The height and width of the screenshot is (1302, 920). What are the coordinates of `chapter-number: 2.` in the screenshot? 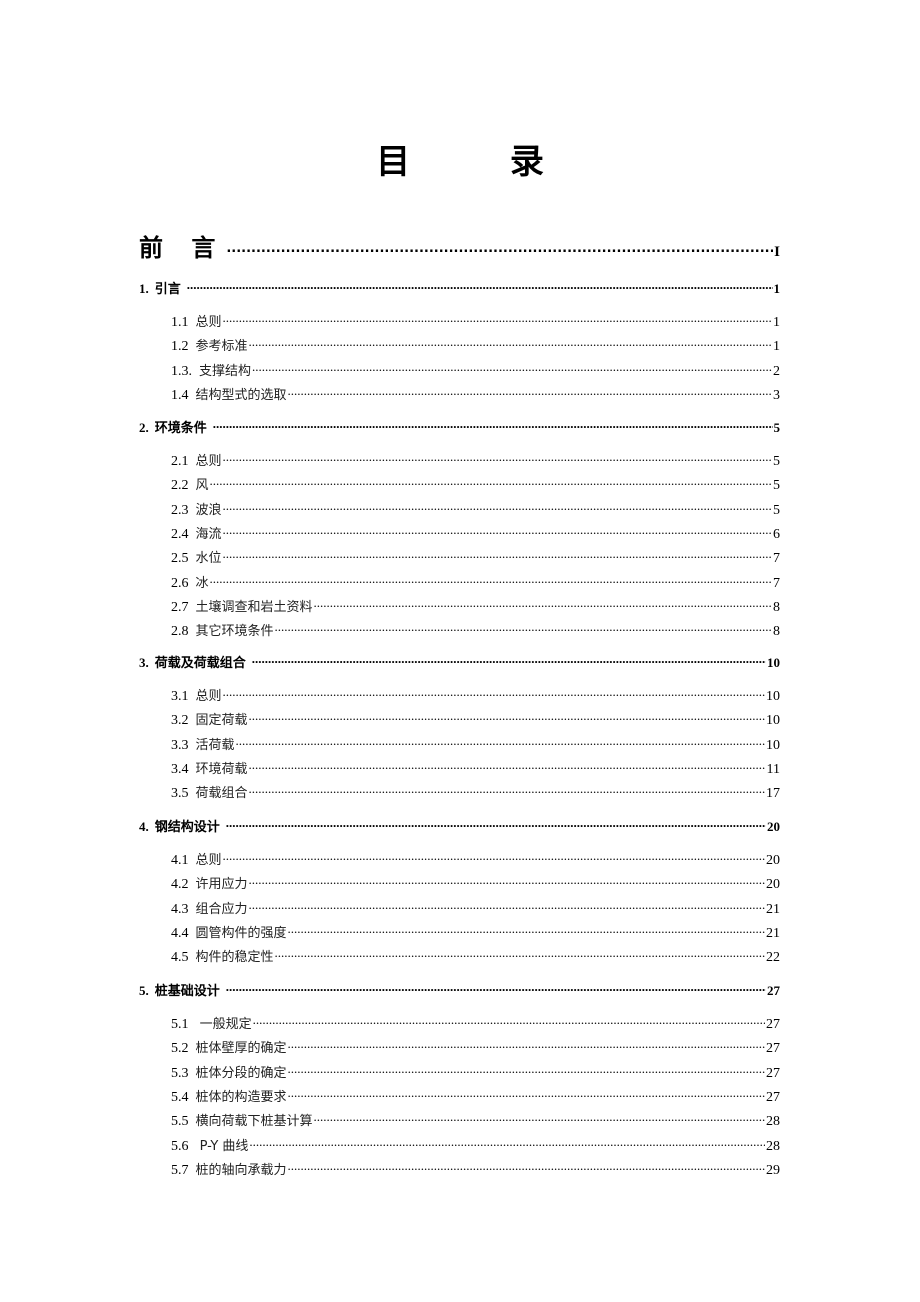 It's located at (144, 427).